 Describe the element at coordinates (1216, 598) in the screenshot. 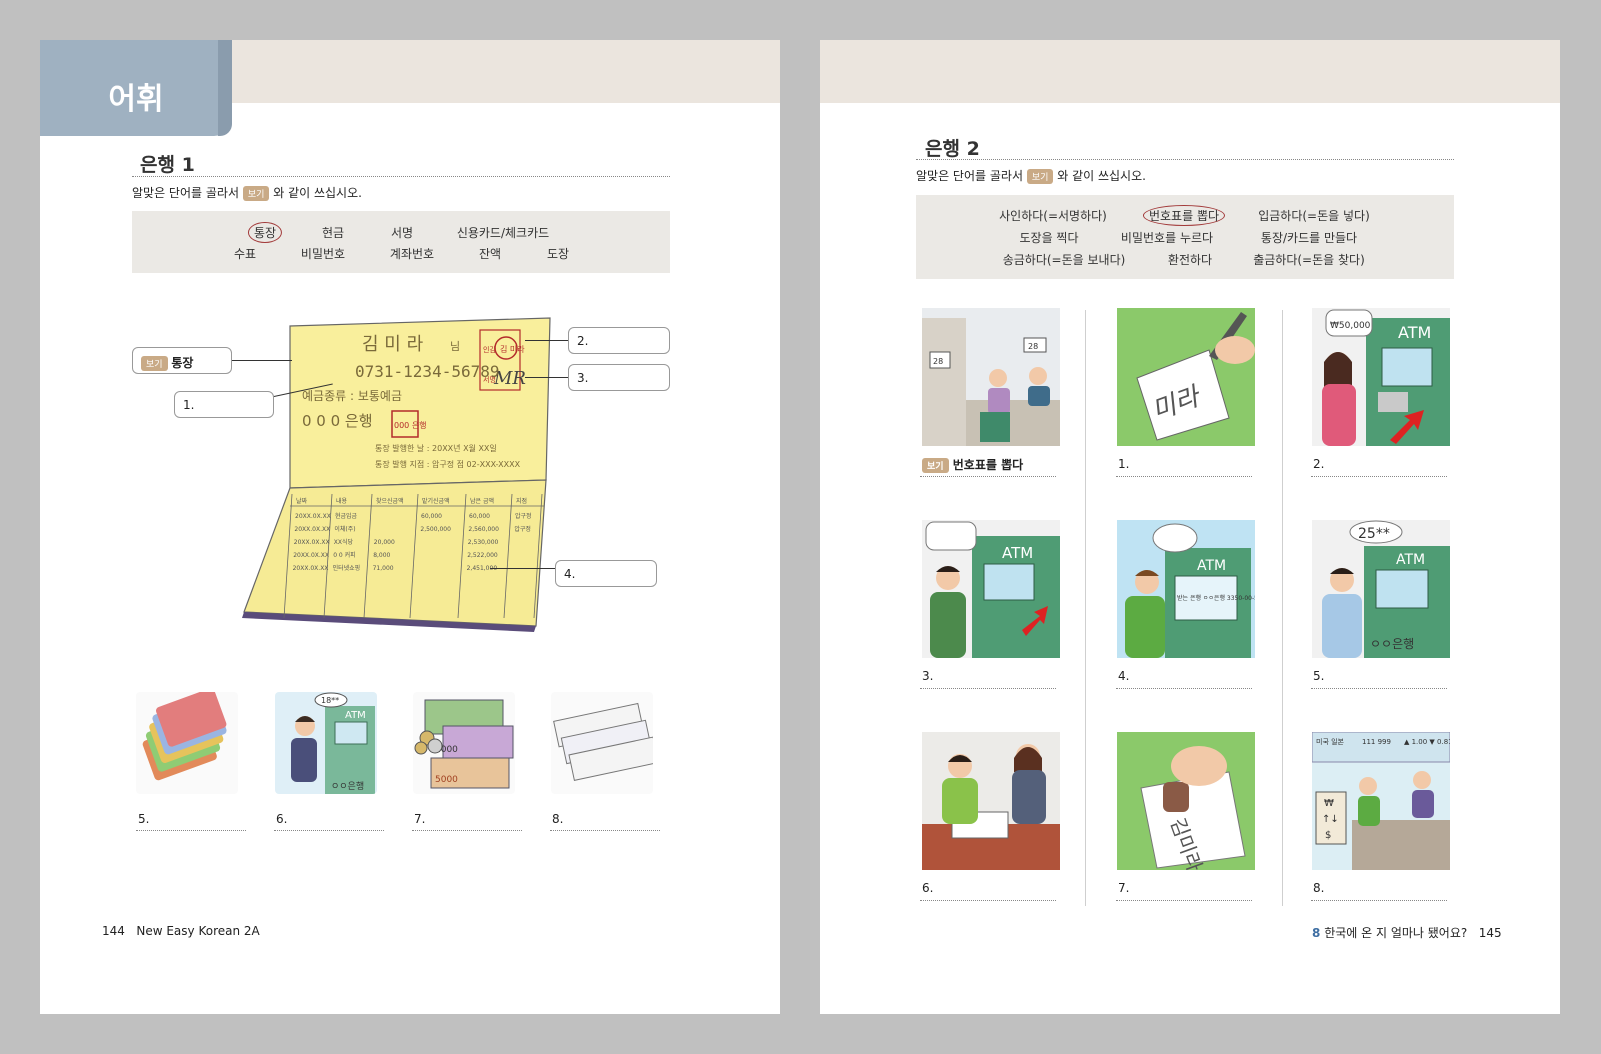

I see `atm-screen: 받는 은행 ㅇㅇ은행 3350-00-550` at that location.